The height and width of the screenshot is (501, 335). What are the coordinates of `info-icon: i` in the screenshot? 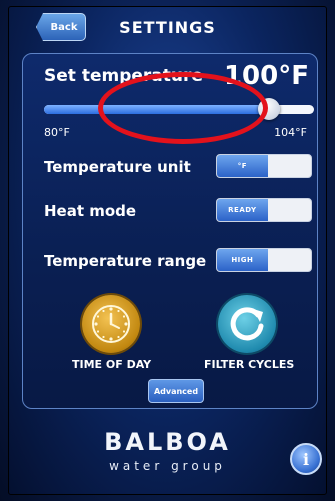 It's located at (306, 459).